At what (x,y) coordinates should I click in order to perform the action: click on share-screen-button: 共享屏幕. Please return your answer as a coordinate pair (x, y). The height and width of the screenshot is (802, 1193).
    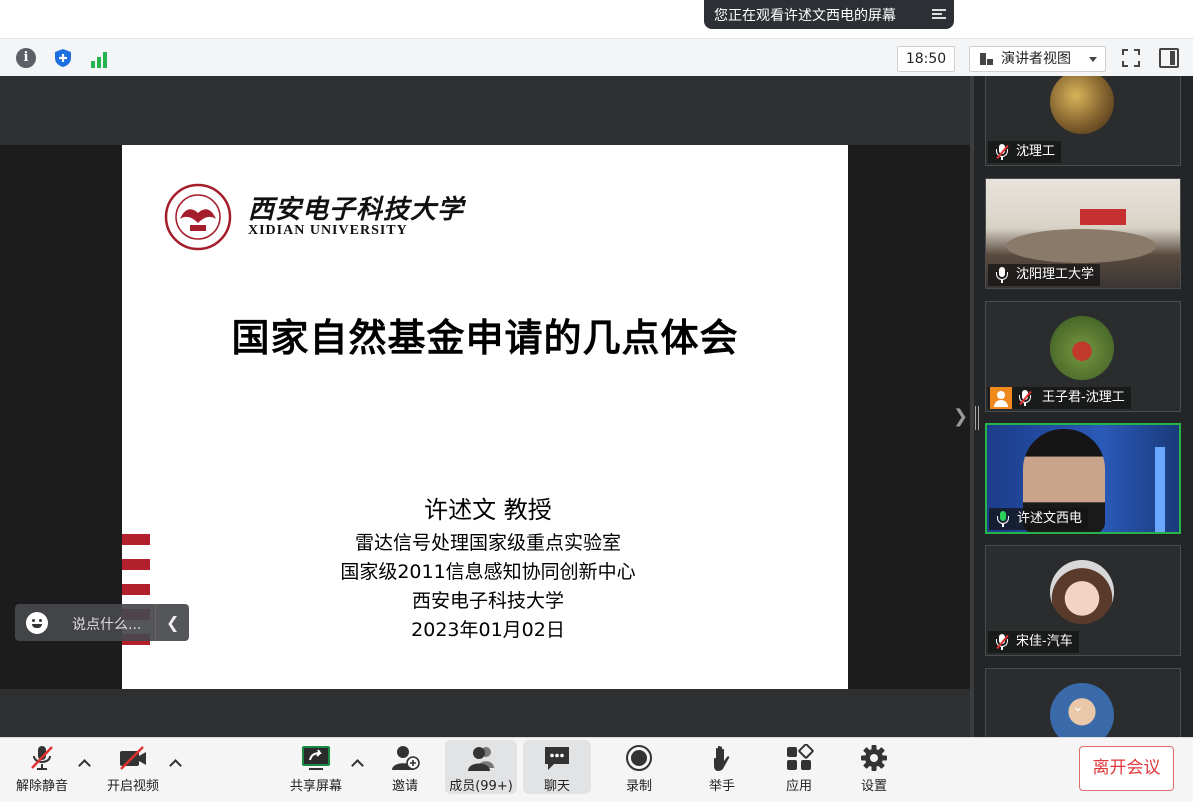
    Looking at the image, I should click on (316, 768).